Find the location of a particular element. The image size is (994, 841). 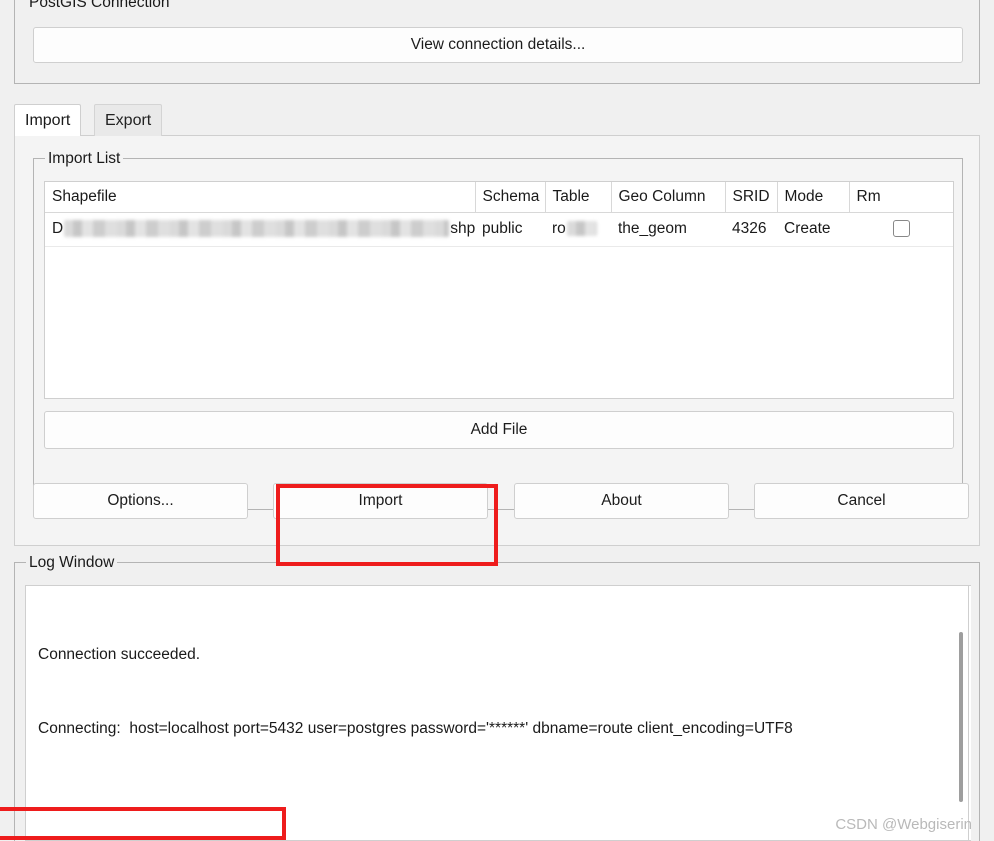

column-header-shapefile: Shapefile is located at coordinates (260, 197).